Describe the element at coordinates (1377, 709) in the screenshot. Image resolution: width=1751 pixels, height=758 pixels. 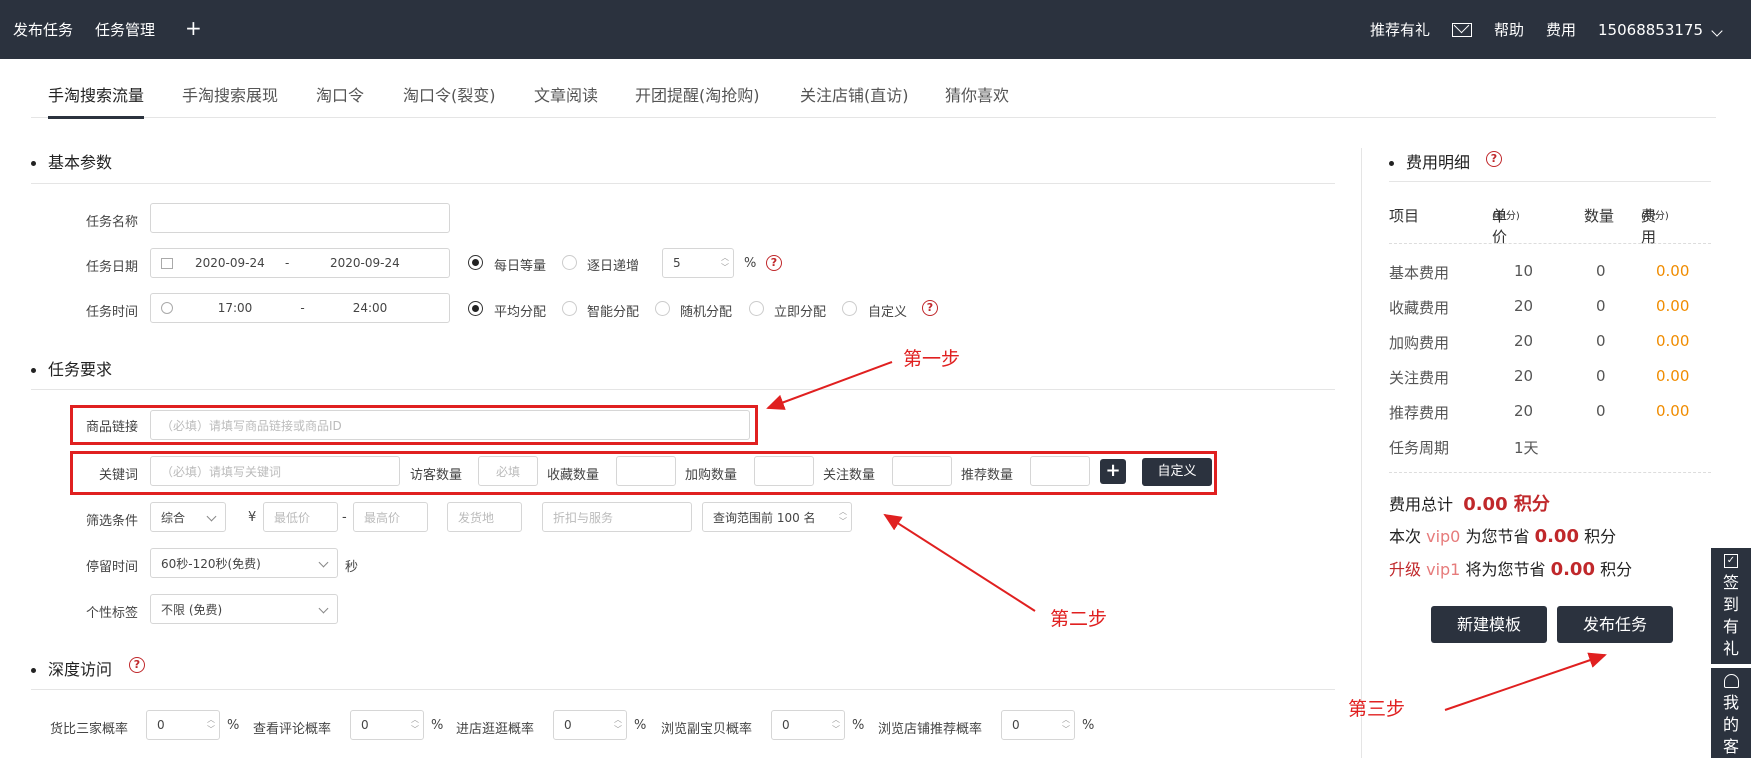
I see `step3-annotation: 第三步` at that location.